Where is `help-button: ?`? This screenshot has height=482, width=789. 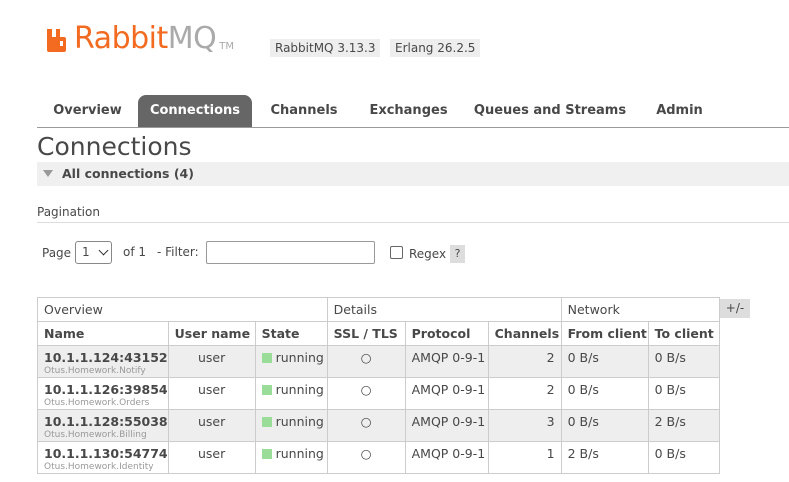 help-button: ? is located at coordinates (457, 254).